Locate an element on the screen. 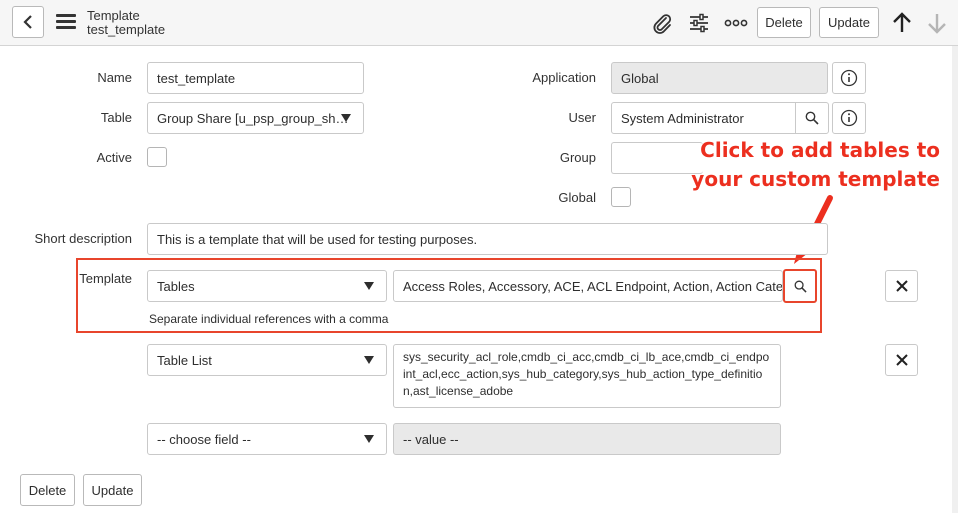 This screenshot has width=958, height=513. name-label: Name is located at coordinates (114, 77).